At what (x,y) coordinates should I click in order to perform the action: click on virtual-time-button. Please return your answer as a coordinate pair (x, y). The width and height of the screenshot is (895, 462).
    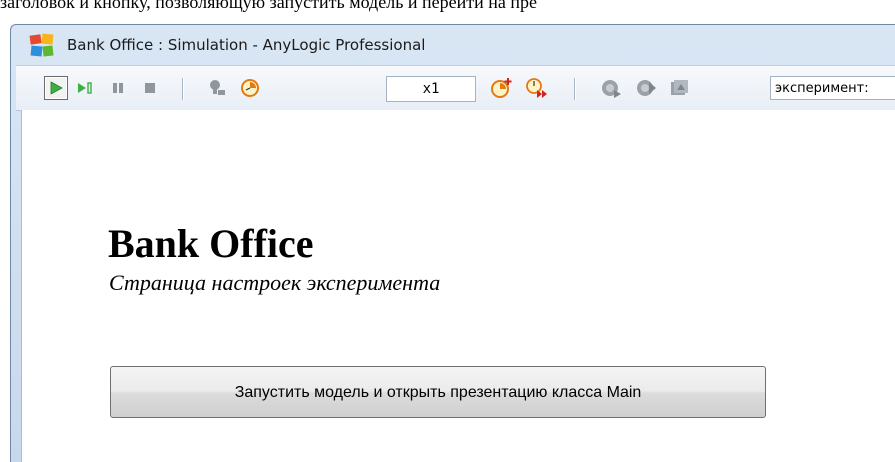
    Looking at the image, I should click on (537, 88).